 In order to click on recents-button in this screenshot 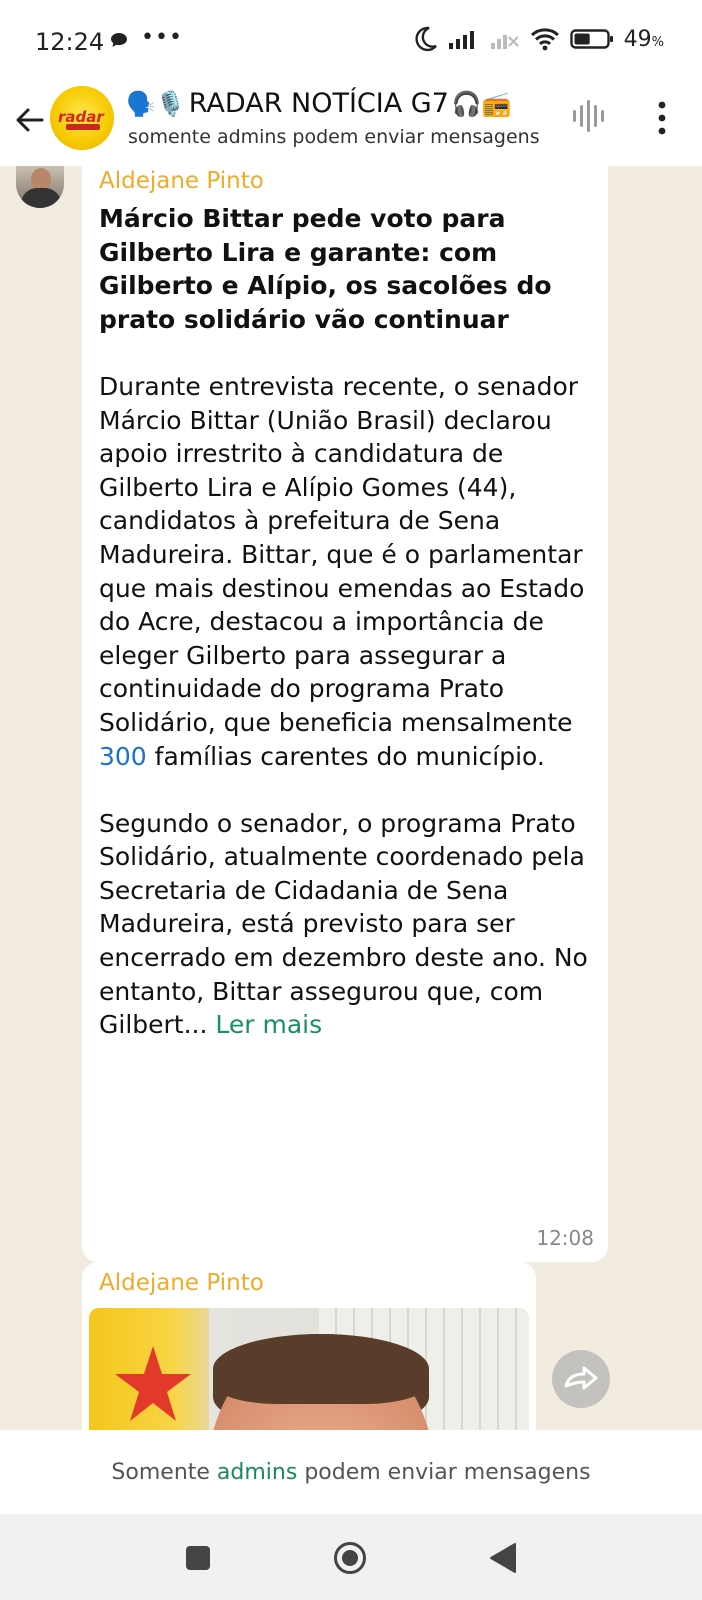, I will do `click(198, 1558)`.